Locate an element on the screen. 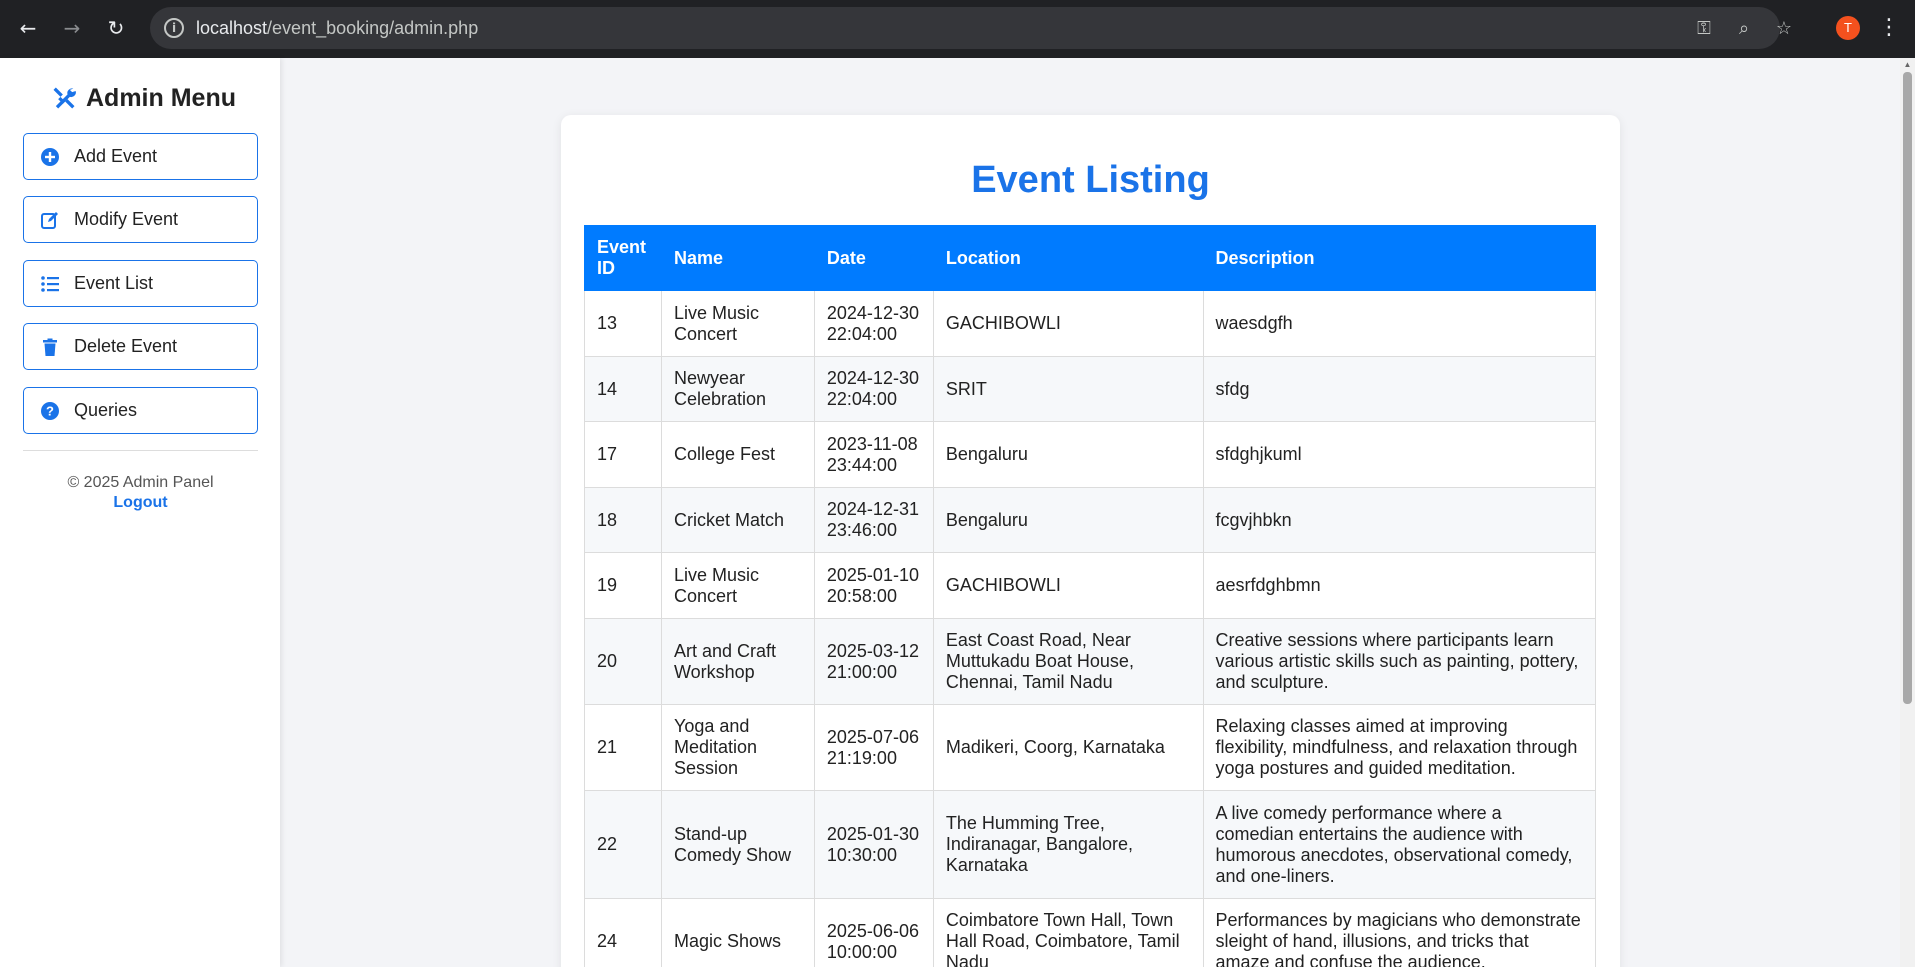 The width and height of the screenshot is (1915, 967). header-description: Description is located at coordinates (1399, 258).